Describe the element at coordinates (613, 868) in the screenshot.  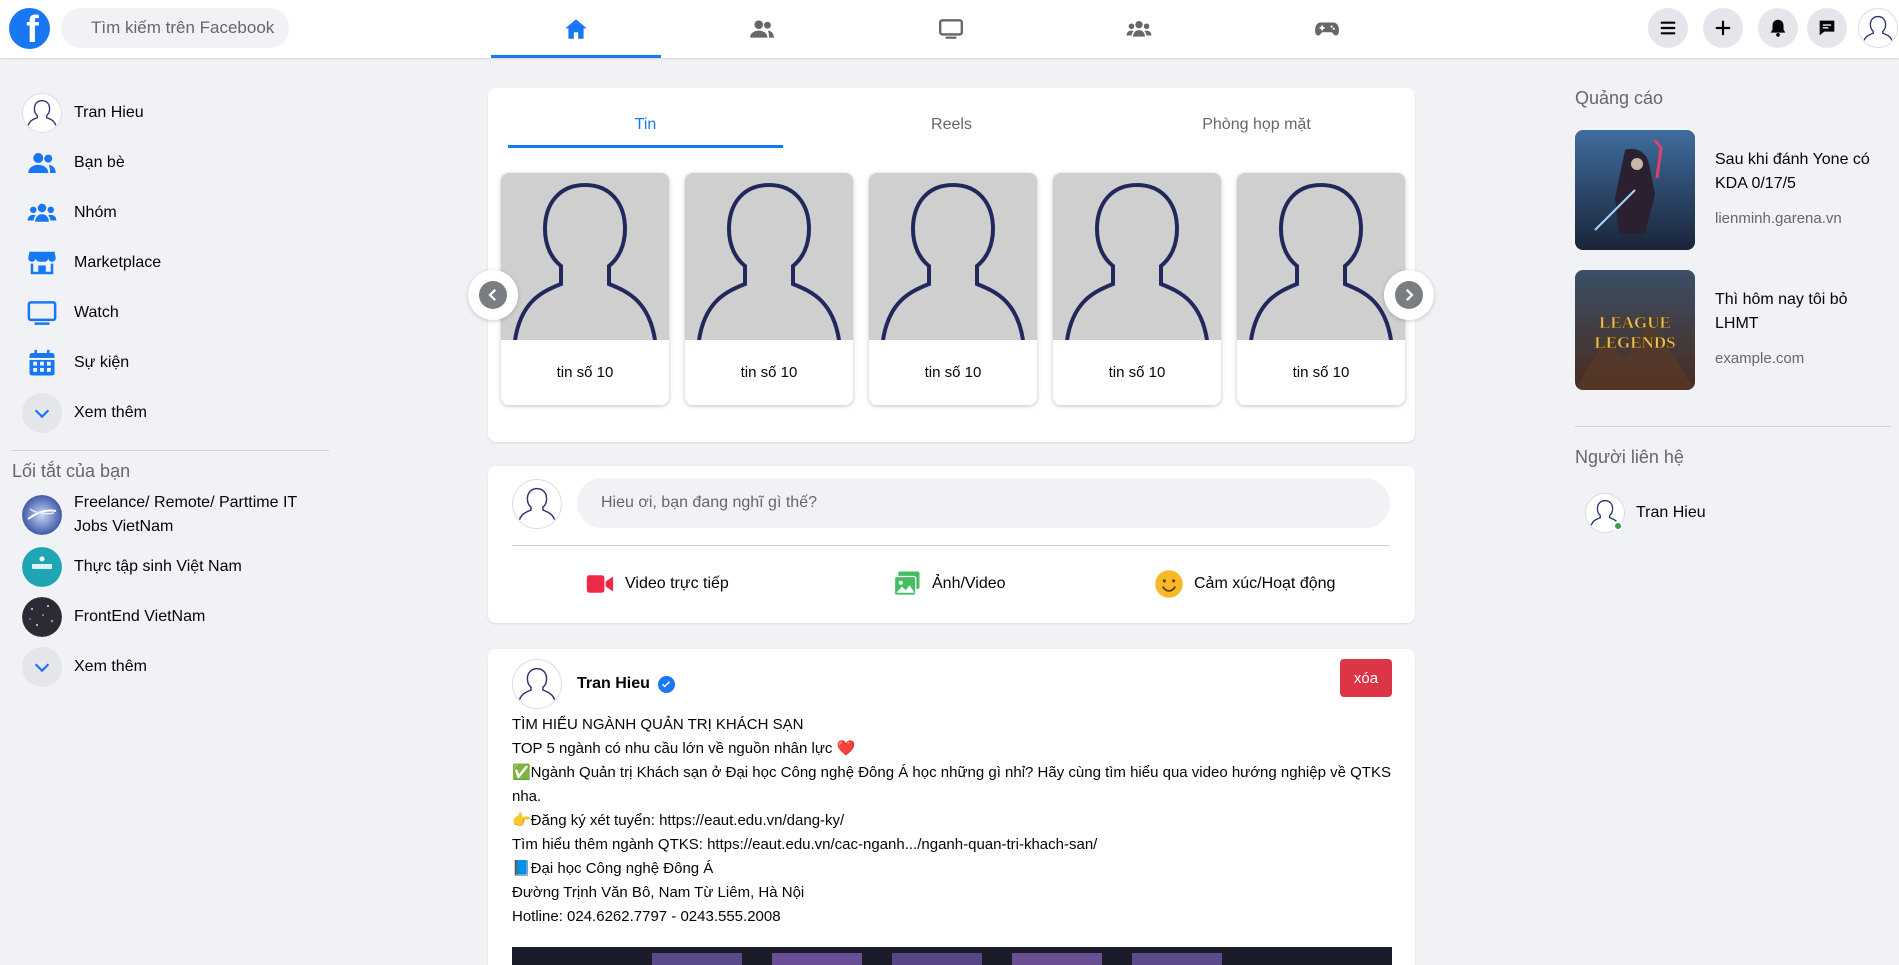
I see `post-line: 📘Đại học Công nghệ Đông Á` at that location.